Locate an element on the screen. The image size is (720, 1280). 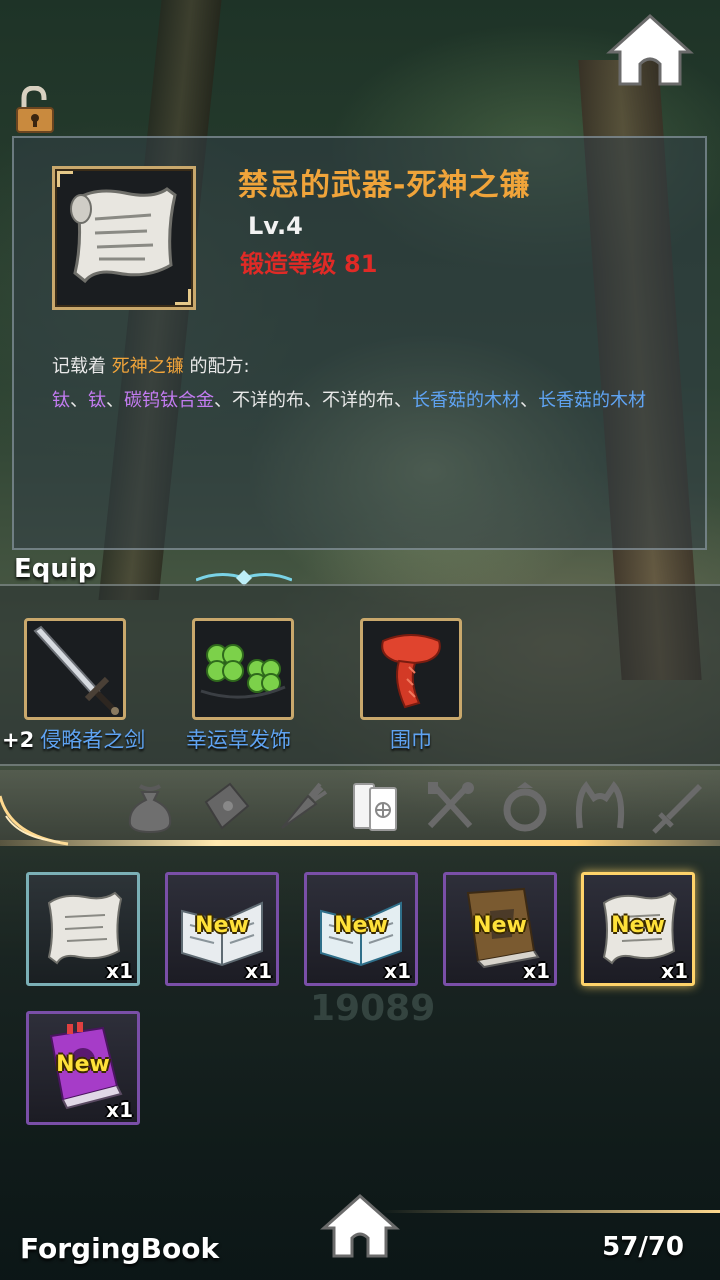
forge-level-label: 锻造等级 is located at coordinates (288, 264).